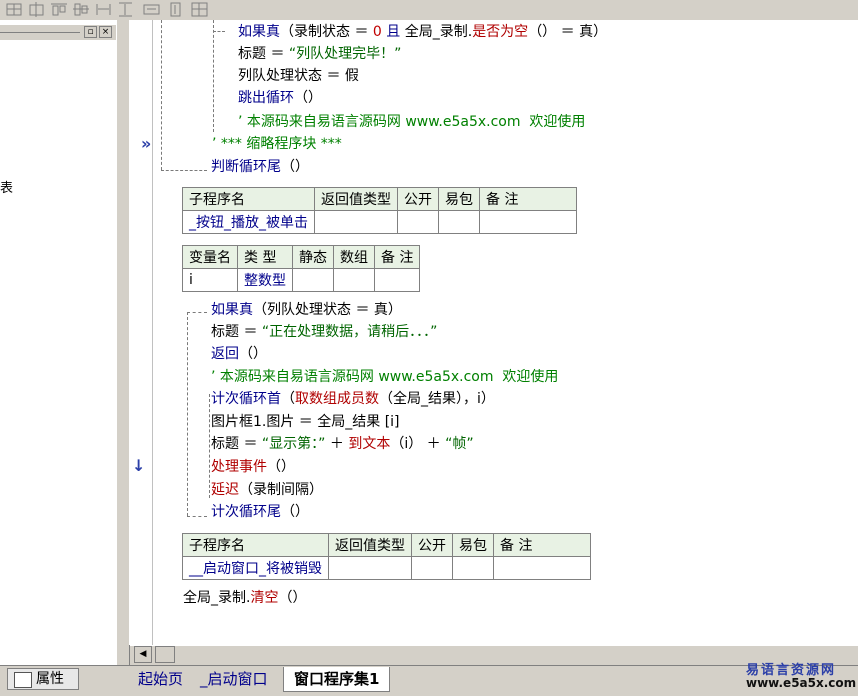  What do you see at coordinates (265, 280) in the screenshot?
I see `var-type-cell: 整数型` at bounding box center [265, 280].